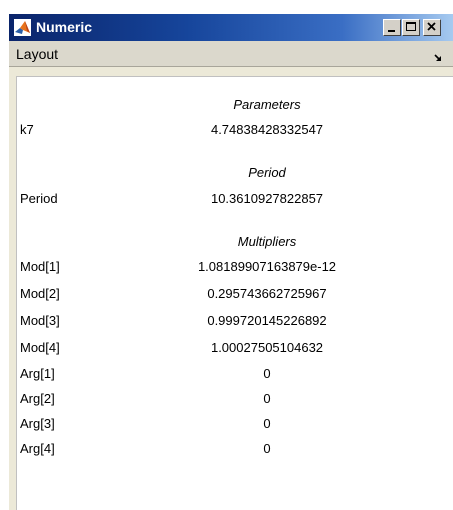  What do you see at coordinates (37, 373) in the screenshot?
I see `multiplier-label: Arg[1]` at bounding box center [37, 373].